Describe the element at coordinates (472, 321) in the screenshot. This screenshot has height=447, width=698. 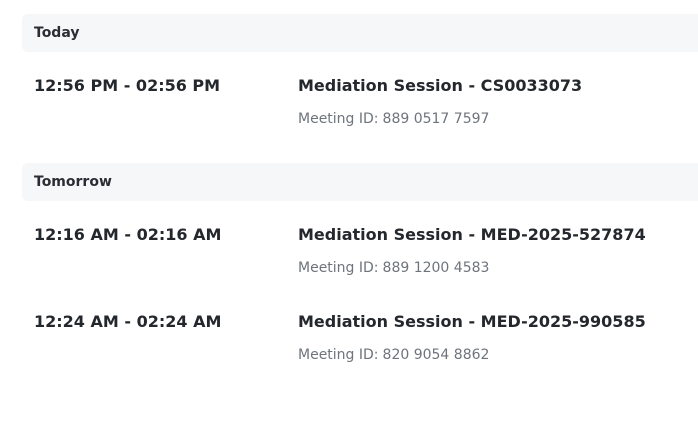
I see `meeting-title: Mediation Session - MED-2025-990585` at that location.